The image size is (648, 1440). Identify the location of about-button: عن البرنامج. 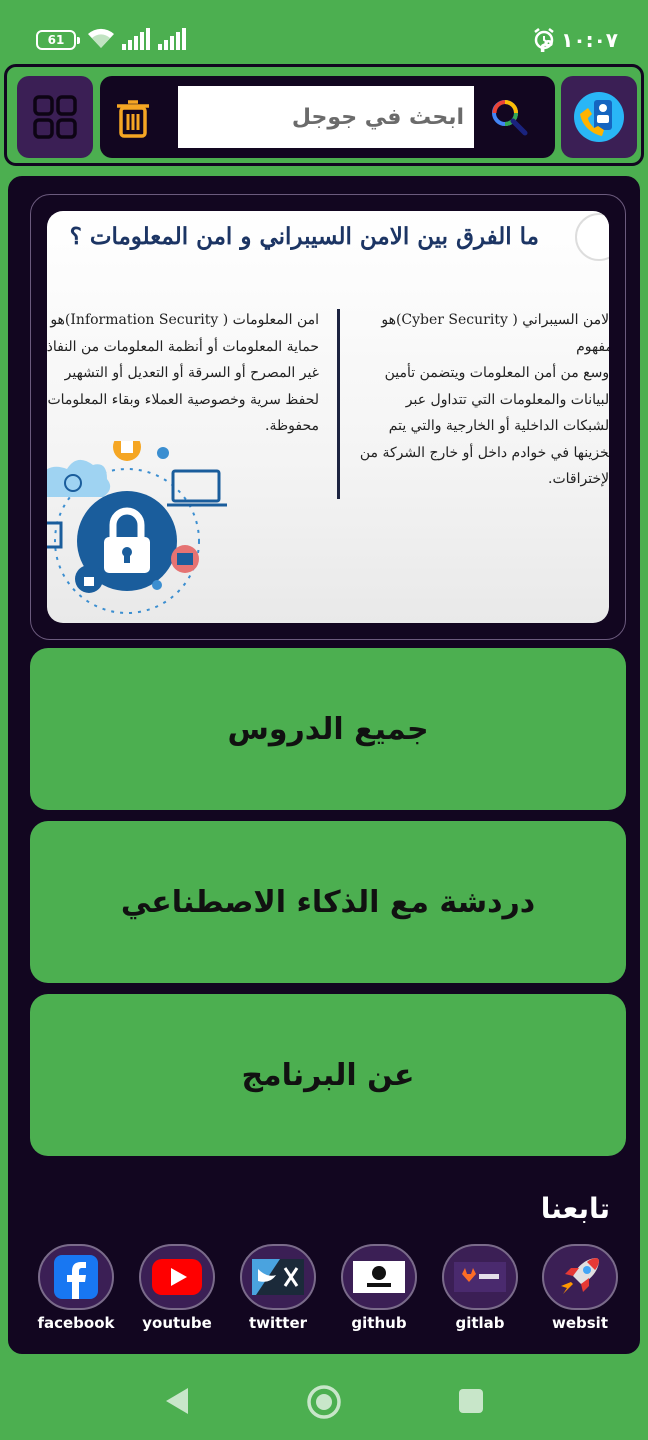
(328, 1075).